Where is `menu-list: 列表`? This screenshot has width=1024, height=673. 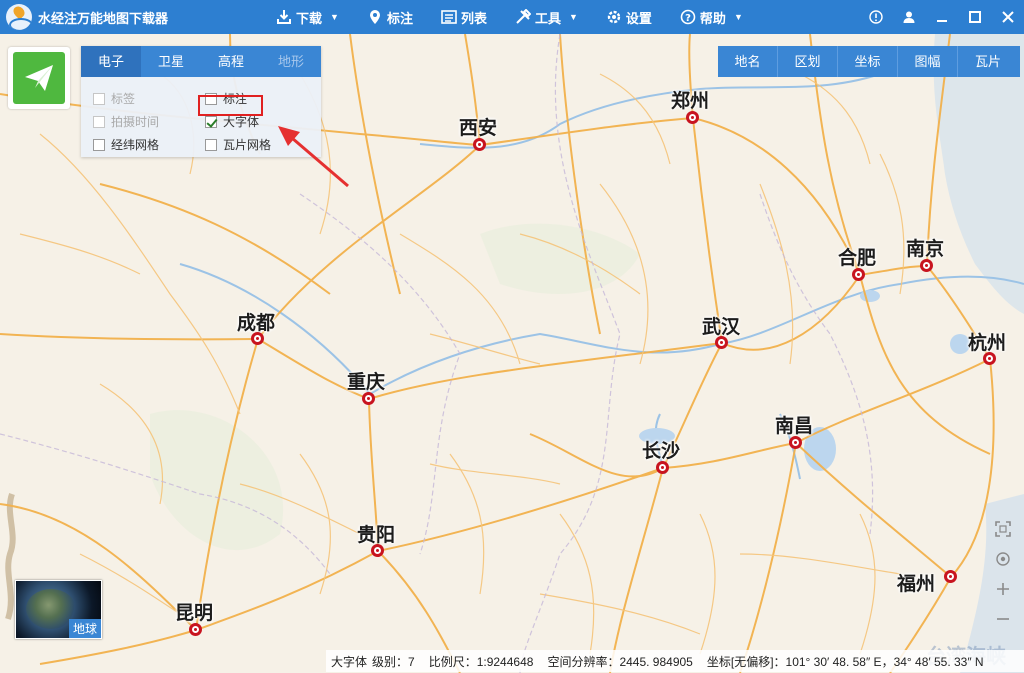 menu-list: 列表 is located at coordinates (464, 17).